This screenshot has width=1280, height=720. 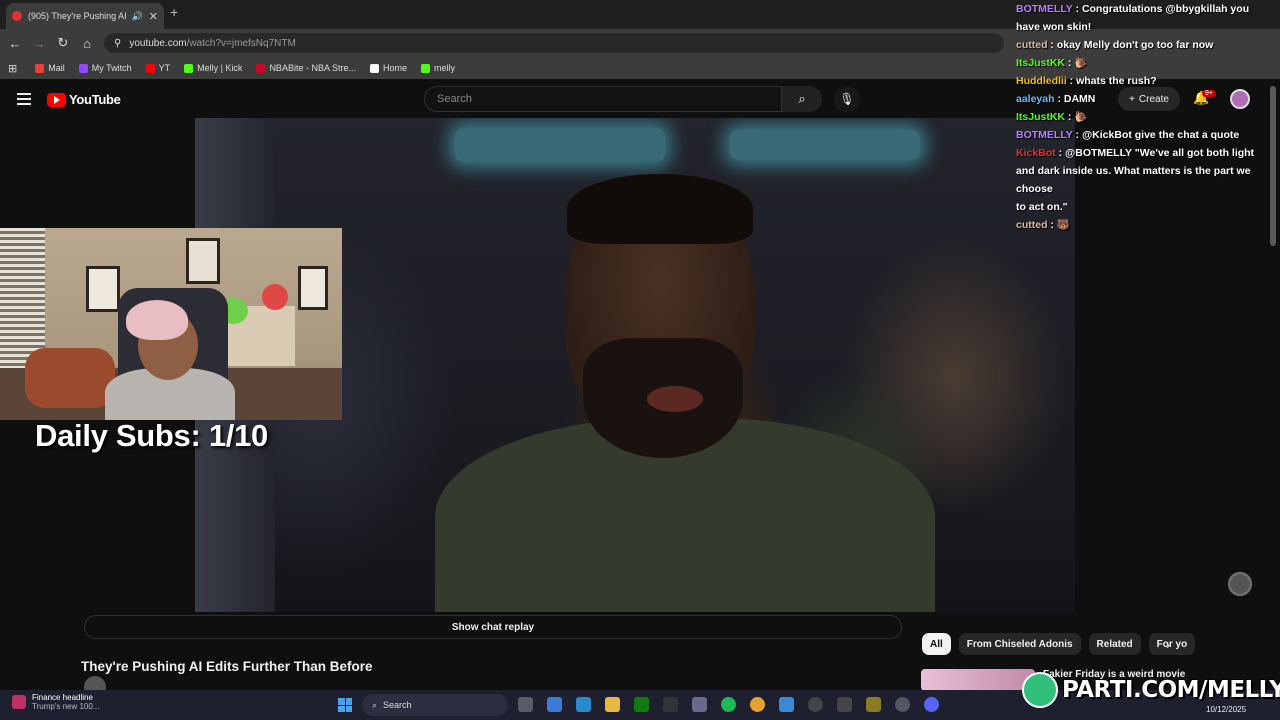 What do you see at coordinates (24, 99) in the screenshot?
I see `menu-icon` at bounding box center [24, 99].